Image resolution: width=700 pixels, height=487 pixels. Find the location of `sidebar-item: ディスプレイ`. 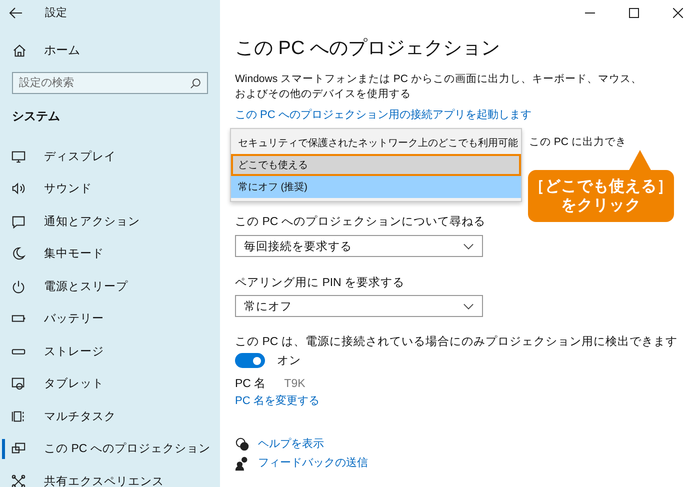

sidebar-item: ディスプレイ is located at coordinates (110, 156).